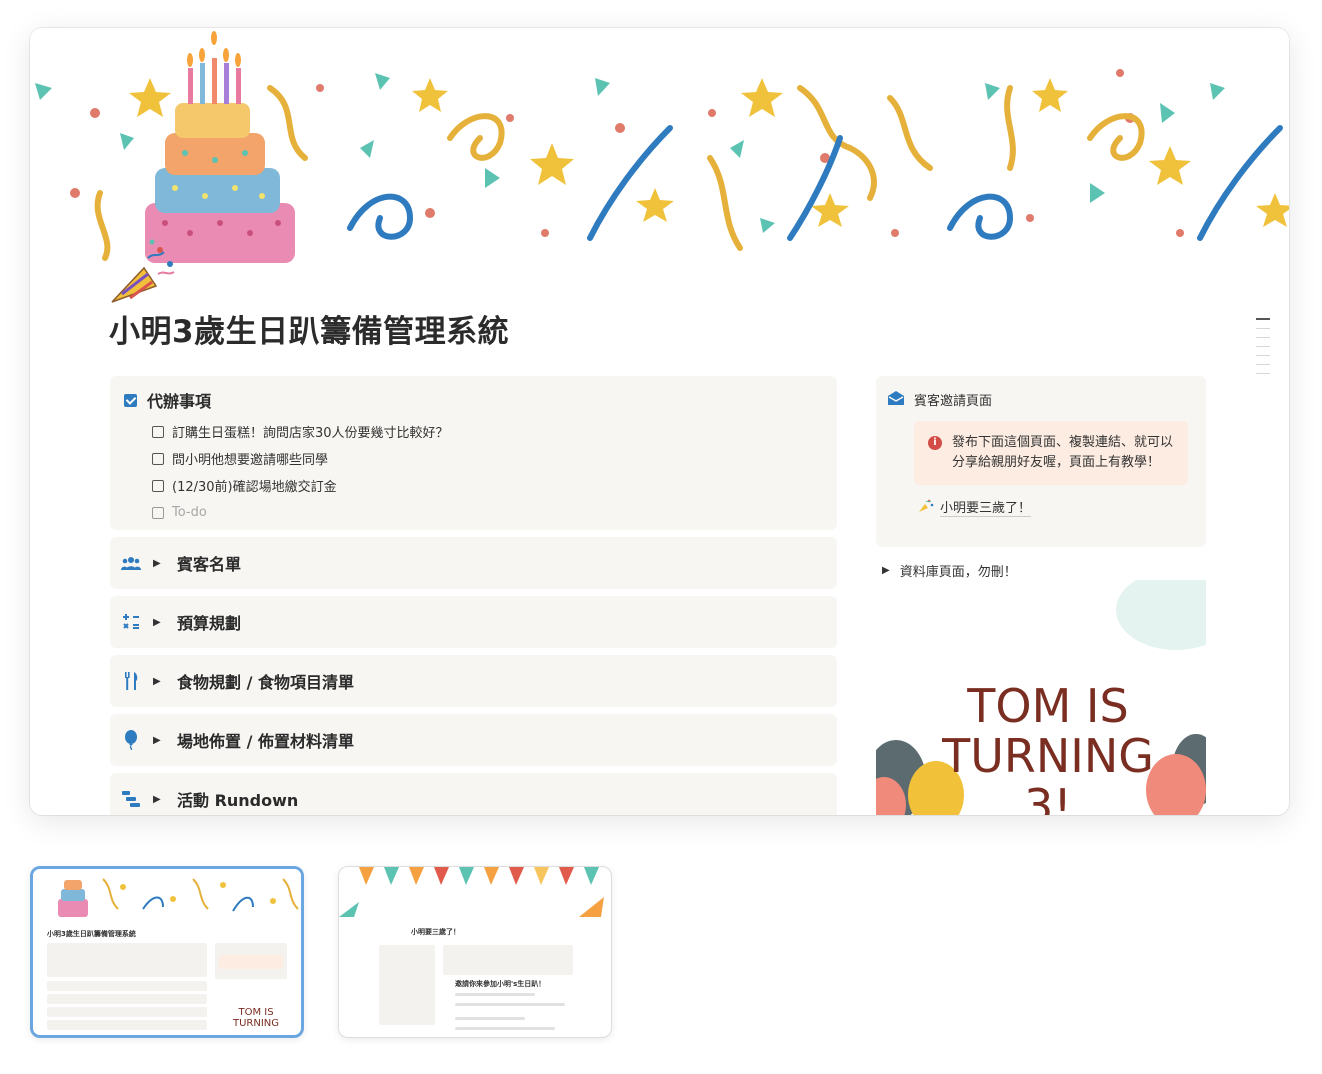 The width and height of the screenshot is (1322, 1074). I want to click on thumbnail-main: 小明3歲生日趴籌備管理系統 TOM IS TURNING, so click(167, 952).